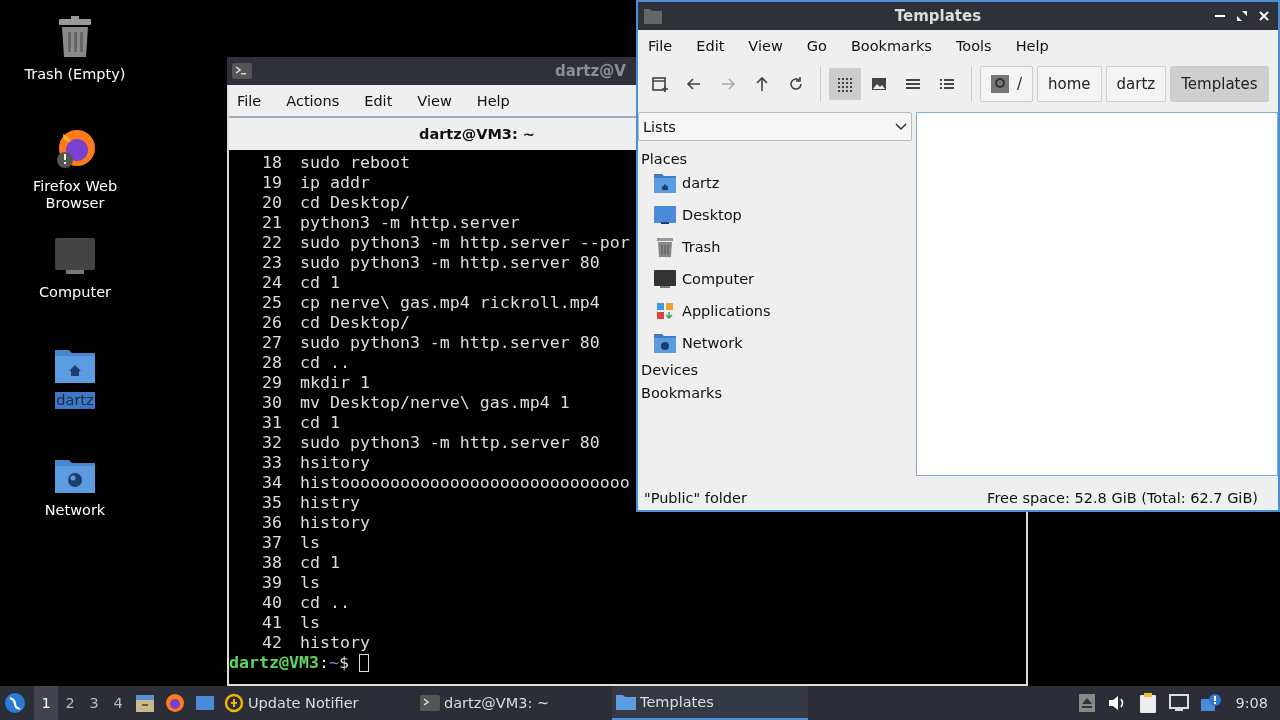 This screenshot has width=1280, height=720. Describe the element at coordinates (46, 703) in the screenshot. I see `workspace-button: 1` at that location.